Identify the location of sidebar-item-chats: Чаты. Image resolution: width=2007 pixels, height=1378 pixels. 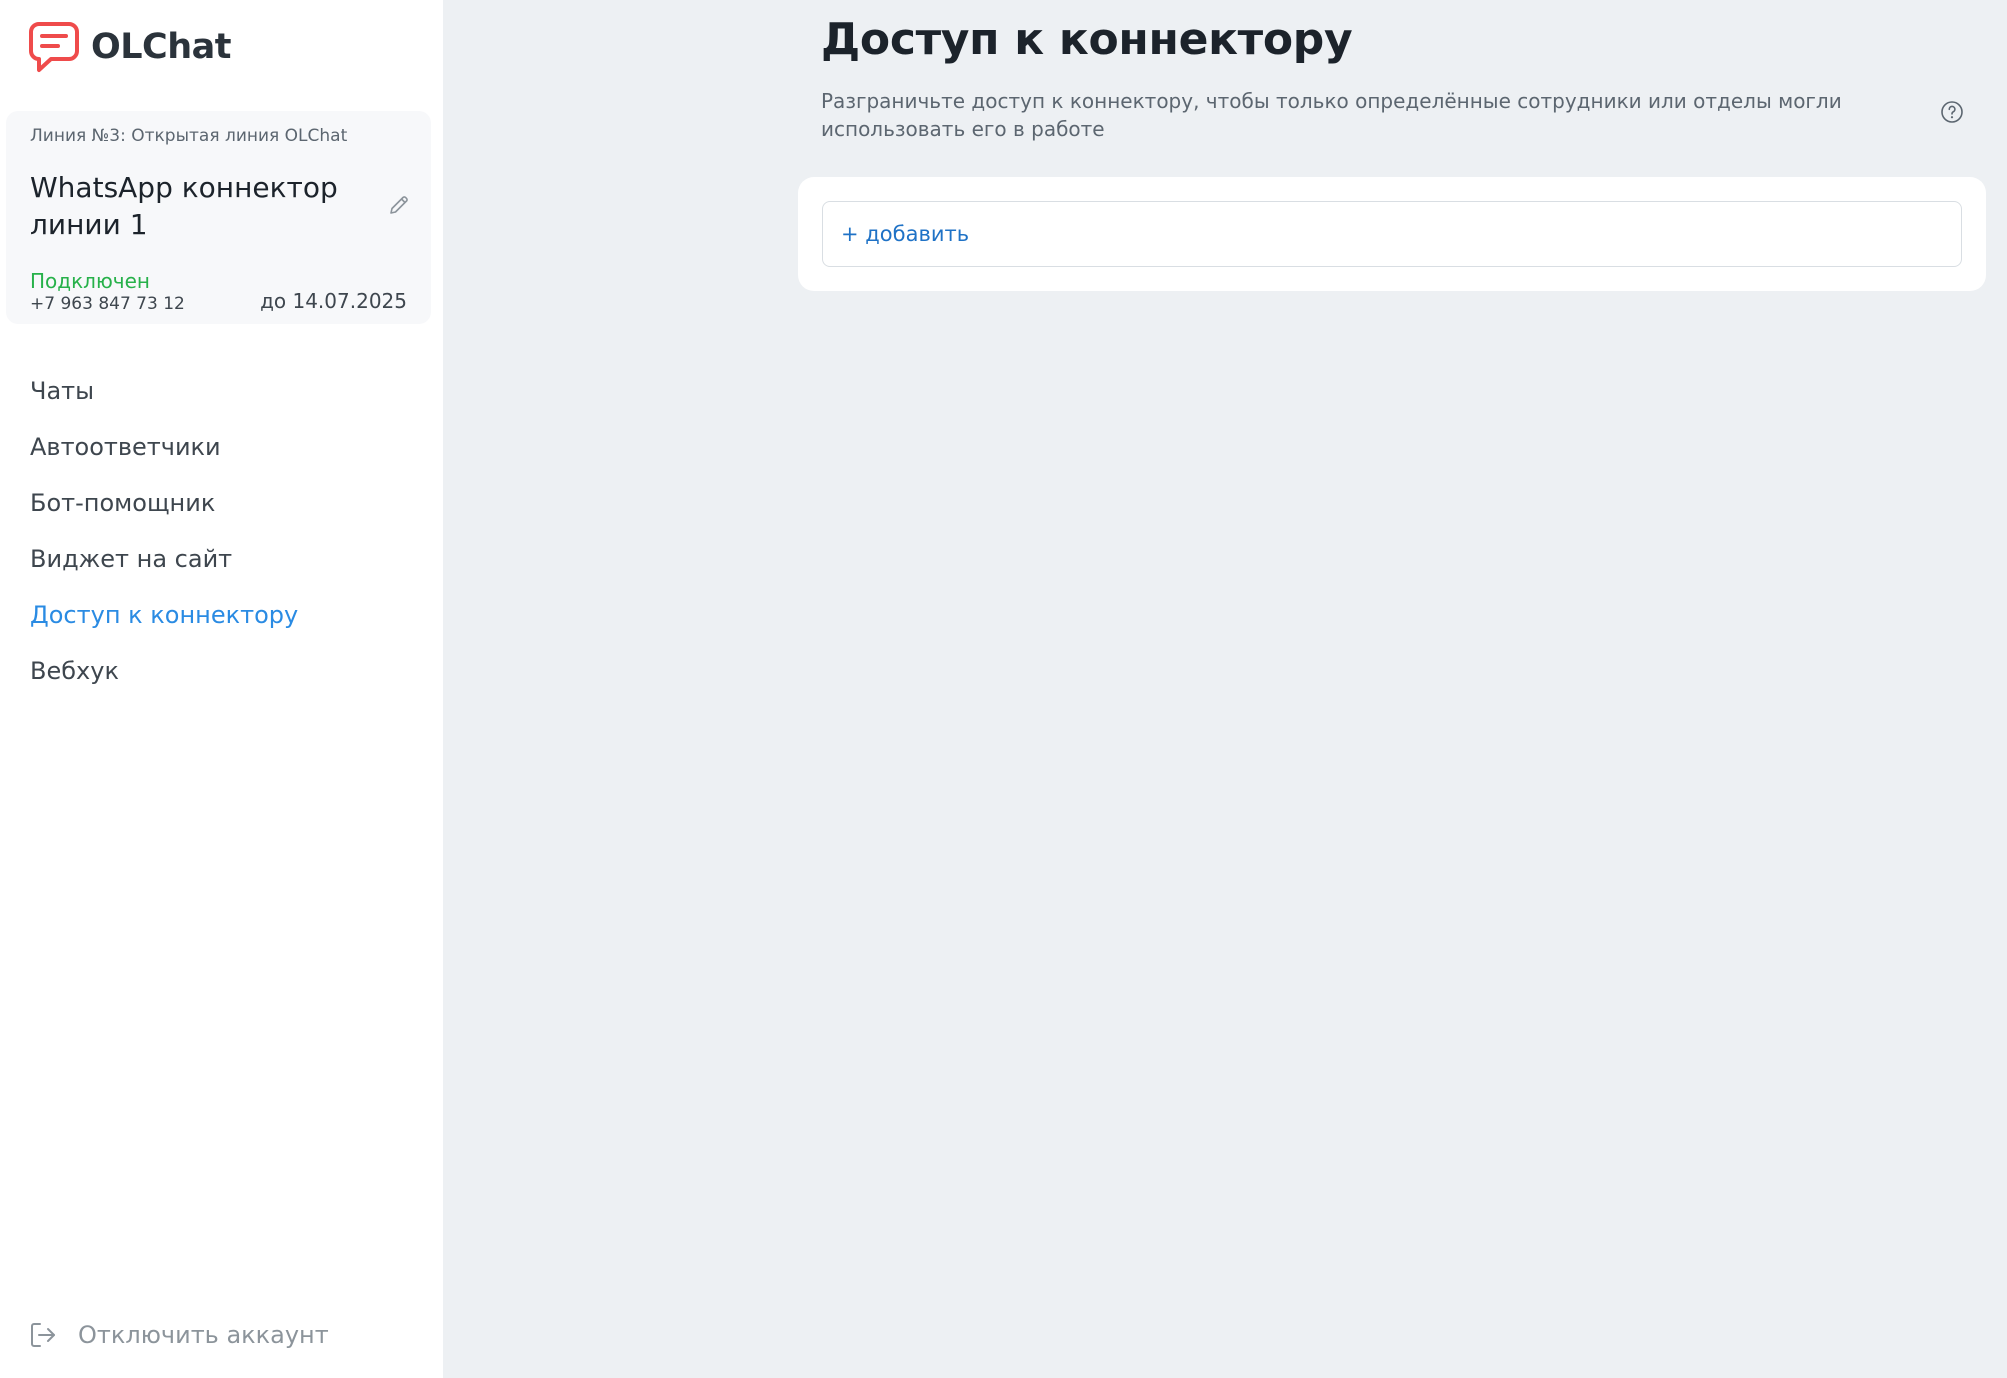
(164, 400).